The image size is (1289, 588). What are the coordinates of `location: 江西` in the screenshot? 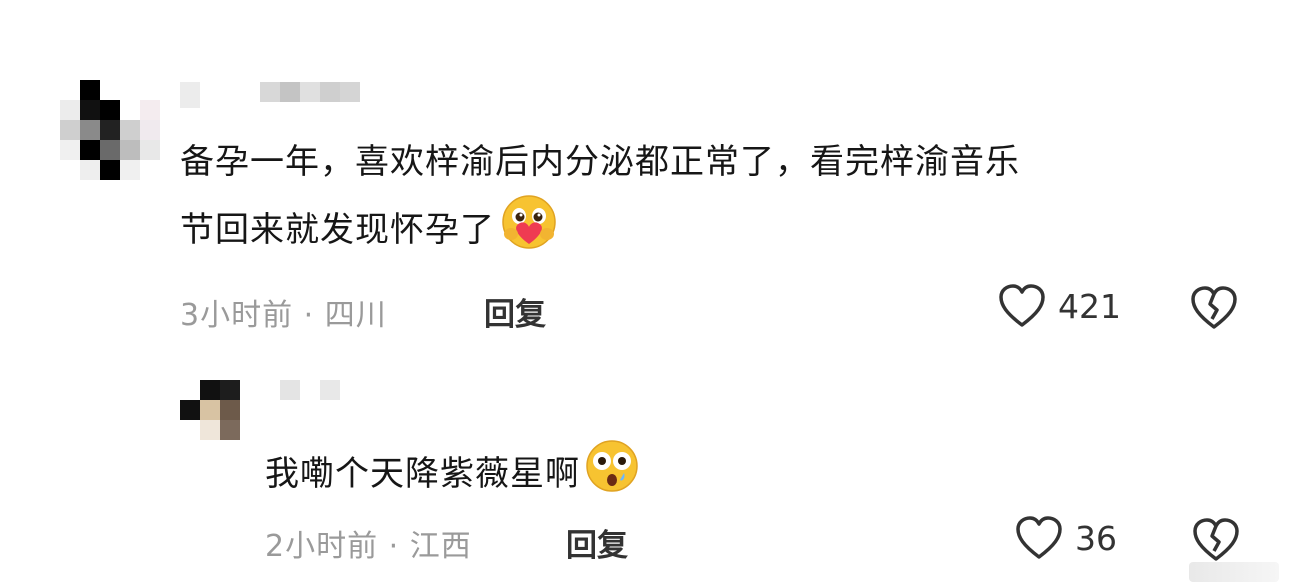 It's located at (440, 546).